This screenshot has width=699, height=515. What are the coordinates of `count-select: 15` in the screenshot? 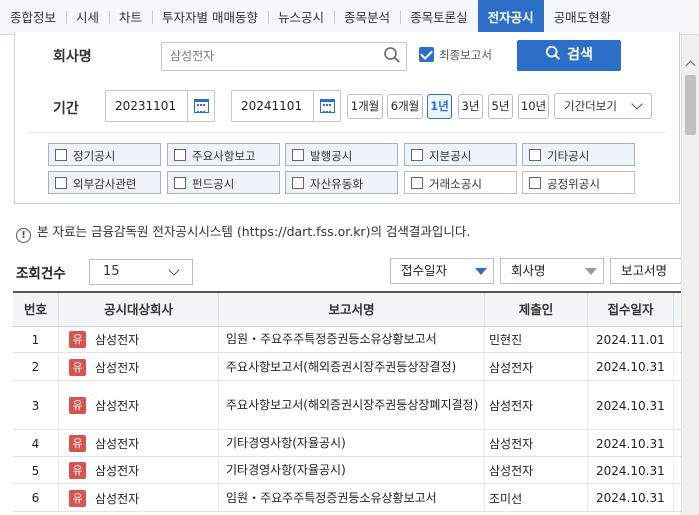 It's located at (141, 272).